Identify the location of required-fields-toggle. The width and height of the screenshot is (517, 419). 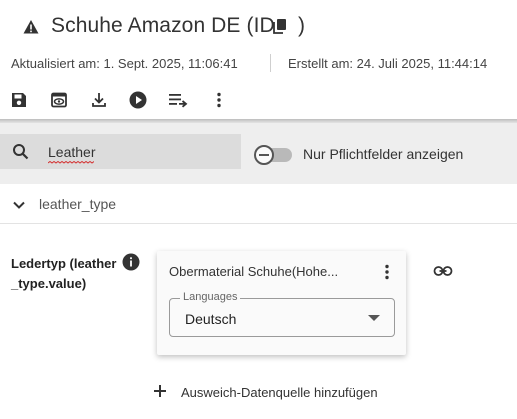
(273, 155).